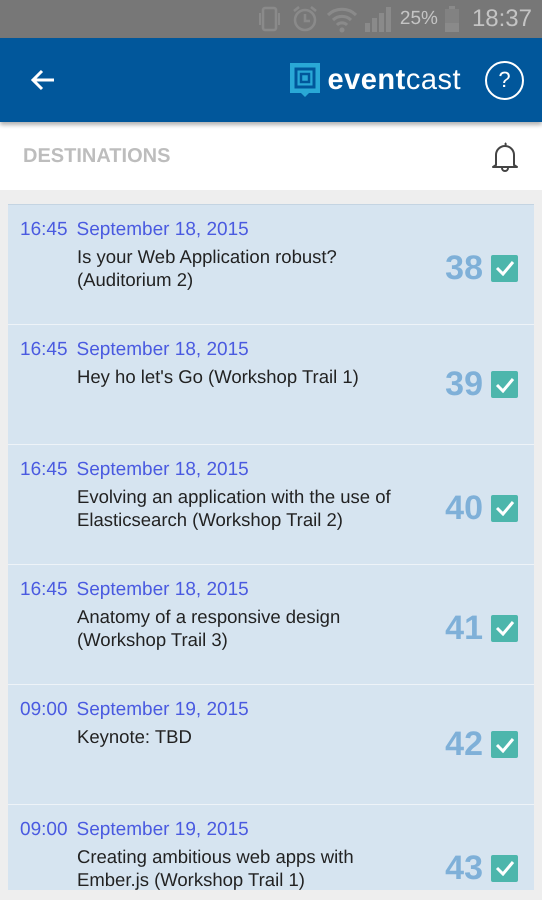 This screenshot has width=542, height=900. Describe the element at coordinates (464, 628) in the screenshot. I see `session-number: 41` at that location.